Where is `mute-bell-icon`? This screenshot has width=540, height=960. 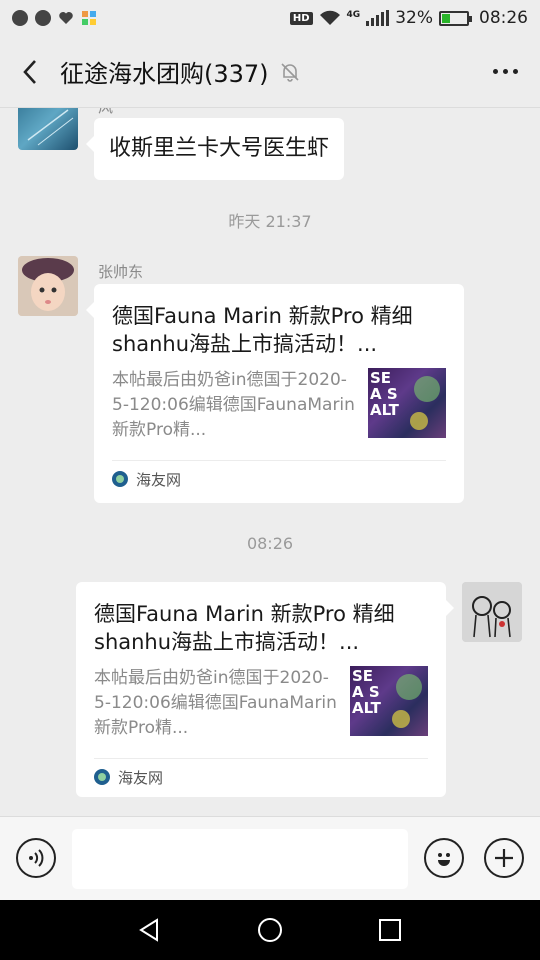
mute-bell-icon is located at coordinates (289, 72).